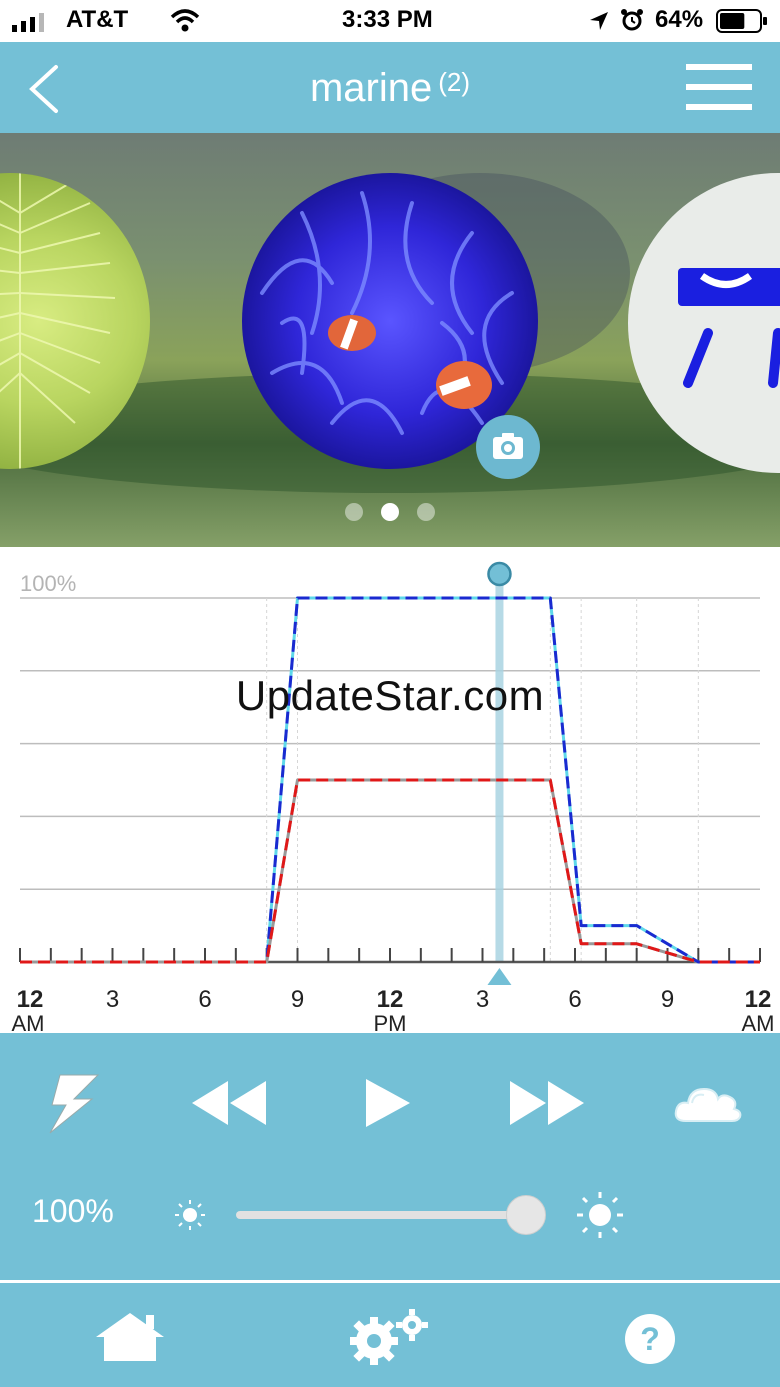 Image resolution: width=780 pixels, height=1387 pixels. Describe the element at coordinates (371, 88) in the screenshot. I see `page-title: marine` at that location.